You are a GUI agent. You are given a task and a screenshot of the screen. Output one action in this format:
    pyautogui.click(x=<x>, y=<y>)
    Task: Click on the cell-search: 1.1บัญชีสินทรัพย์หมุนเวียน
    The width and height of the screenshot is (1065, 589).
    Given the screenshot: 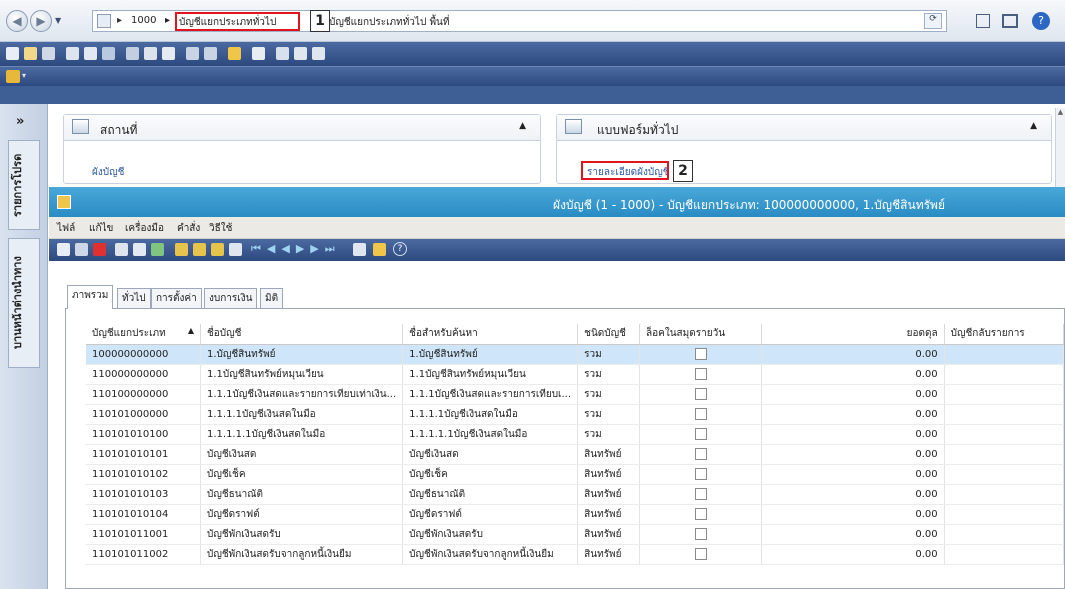 What is the action you would take?
    pyautogui.click(x=490, y=374)
    